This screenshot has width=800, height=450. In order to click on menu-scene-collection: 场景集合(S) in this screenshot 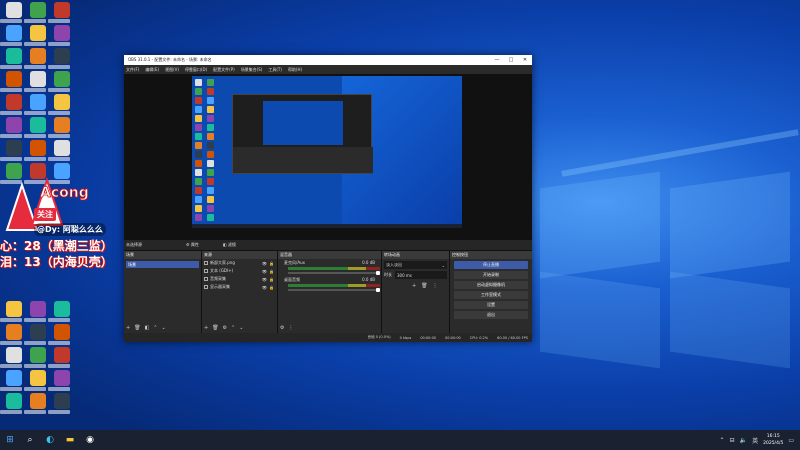, I will do `click(252, 70)`.